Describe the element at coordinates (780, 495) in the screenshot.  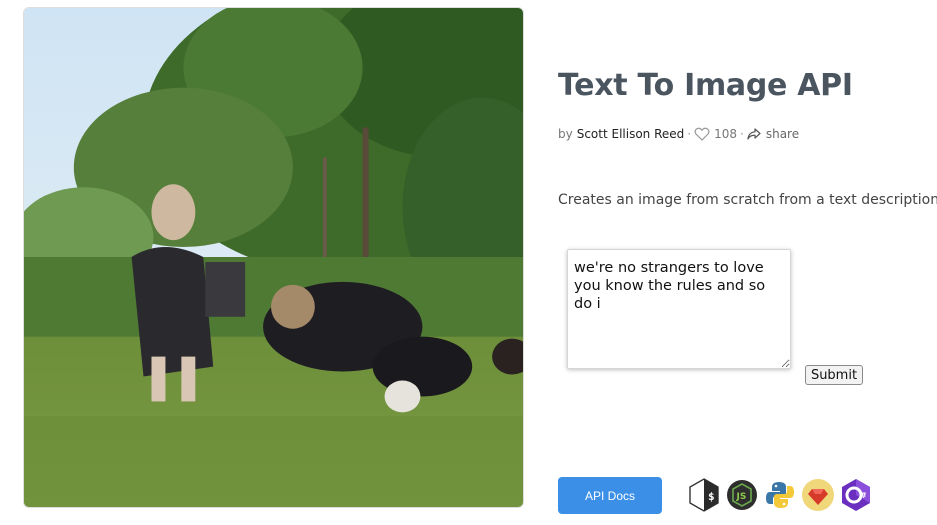
I see `python-icon` at that location.